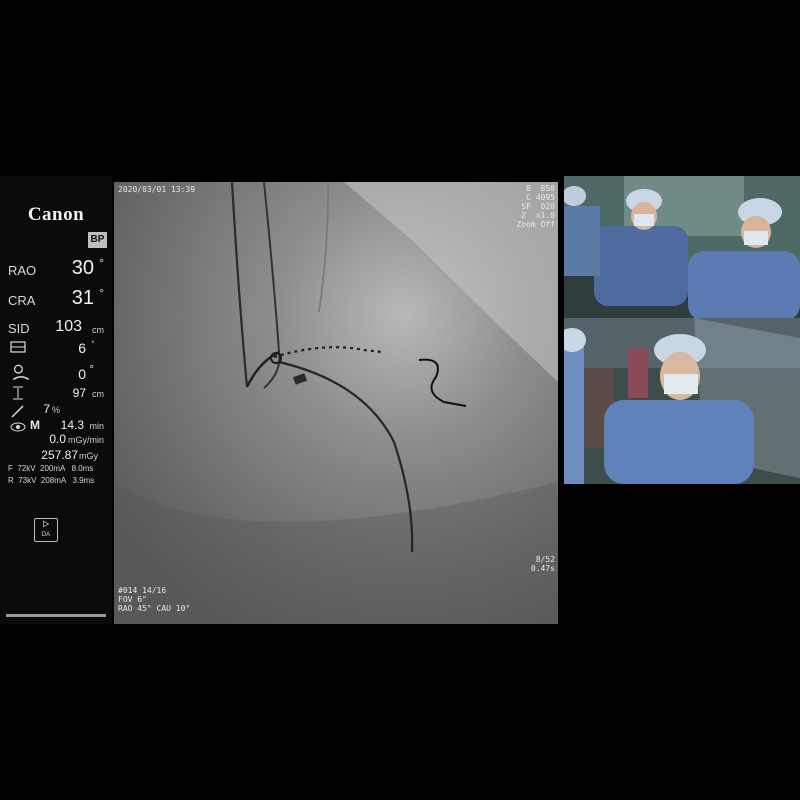 This screenshot has height=800, width=800. I want to click on panel-divider, so click(56, 615).